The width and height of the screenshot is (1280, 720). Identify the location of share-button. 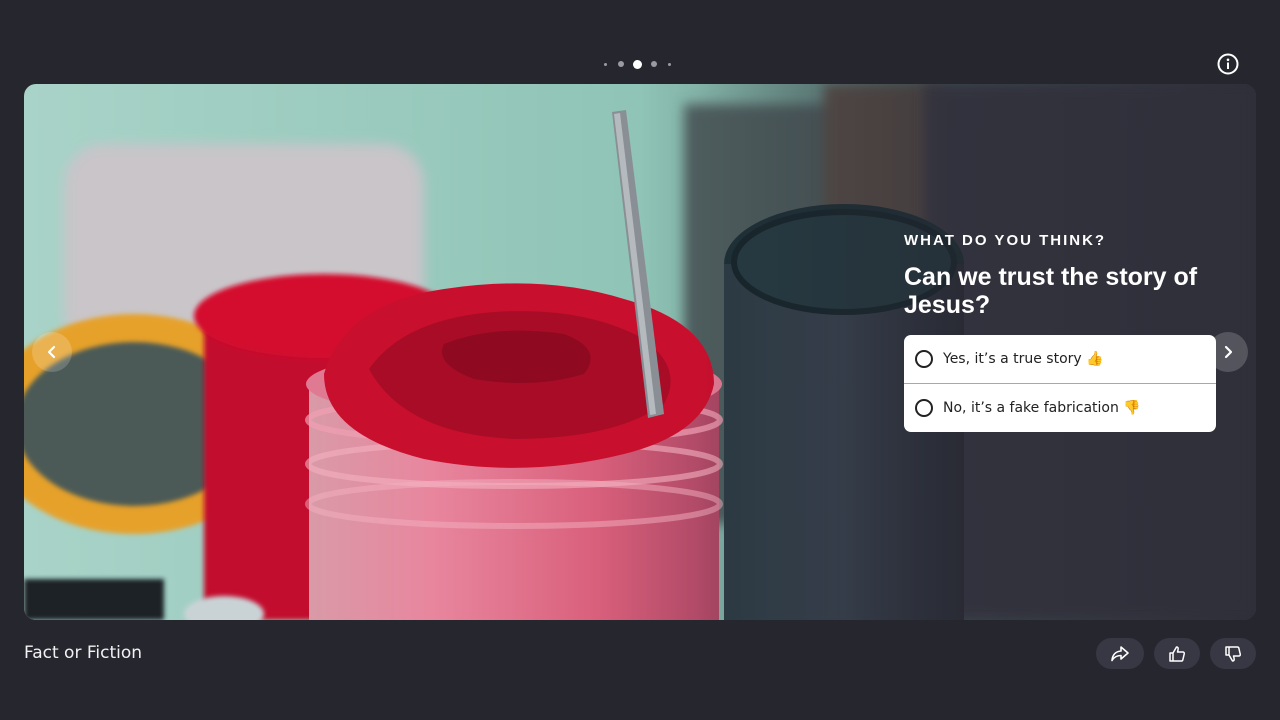
(1120, 653).